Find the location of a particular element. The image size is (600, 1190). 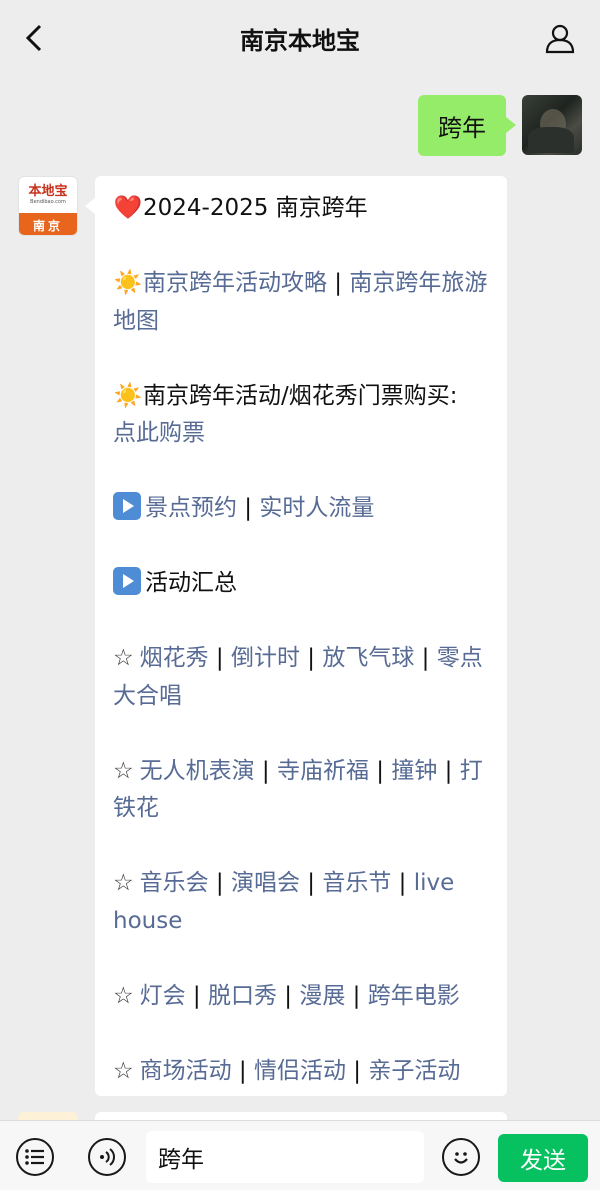

link-crowd: 实时人流量 is located at coordinates (316, 508).